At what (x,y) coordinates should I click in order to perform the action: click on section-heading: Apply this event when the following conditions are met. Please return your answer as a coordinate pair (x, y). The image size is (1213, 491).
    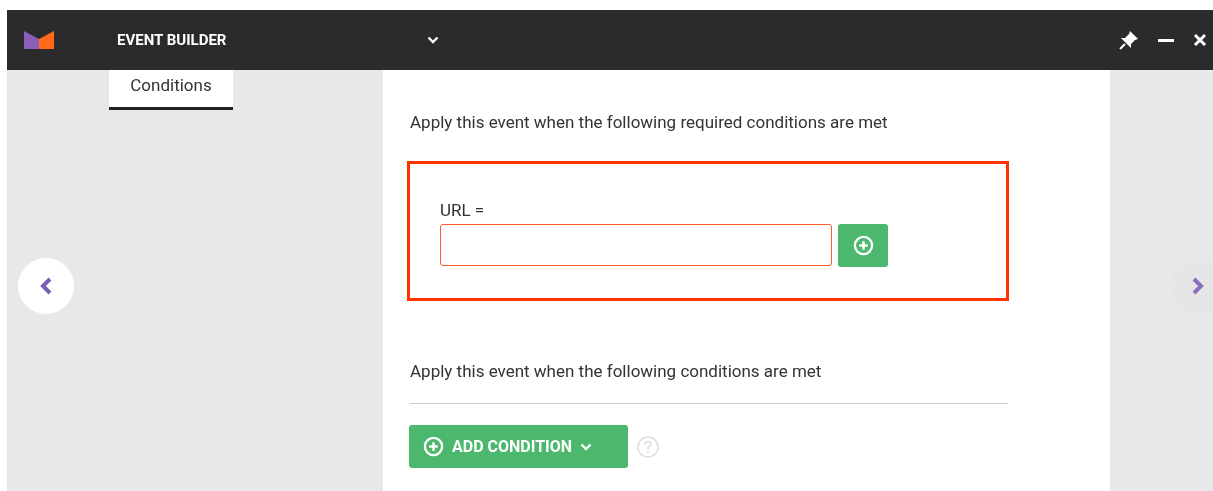
    Looking at the image, I should click on (616, 371).